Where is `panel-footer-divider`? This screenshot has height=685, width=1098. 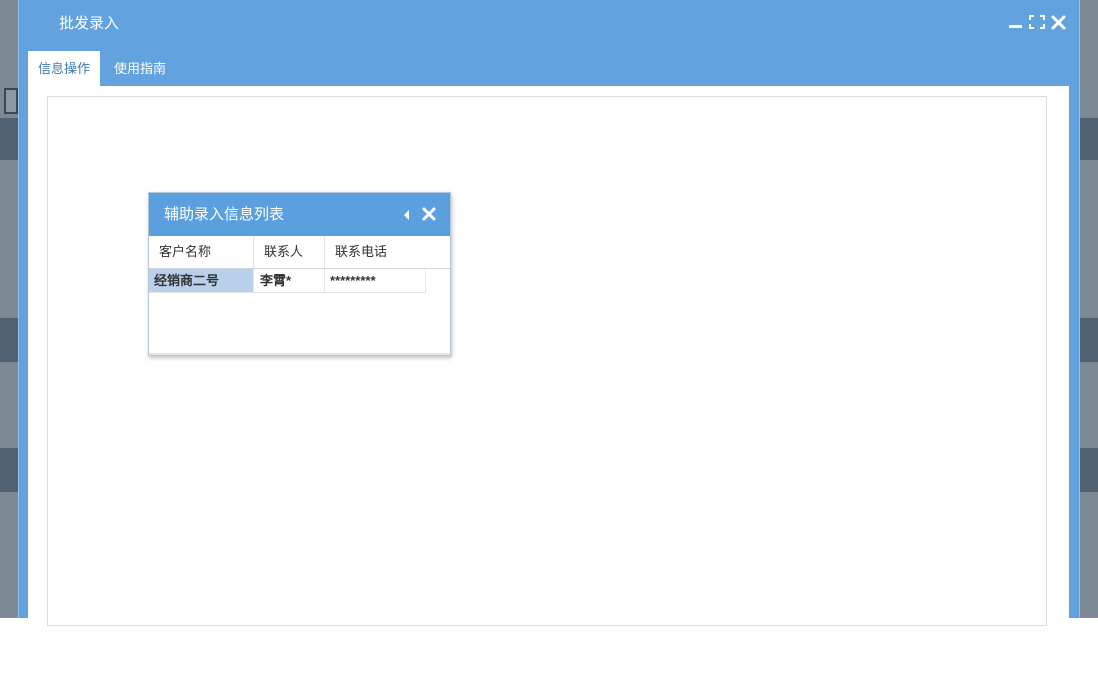 panel-footer-divider is located at coordinates (299, 354).